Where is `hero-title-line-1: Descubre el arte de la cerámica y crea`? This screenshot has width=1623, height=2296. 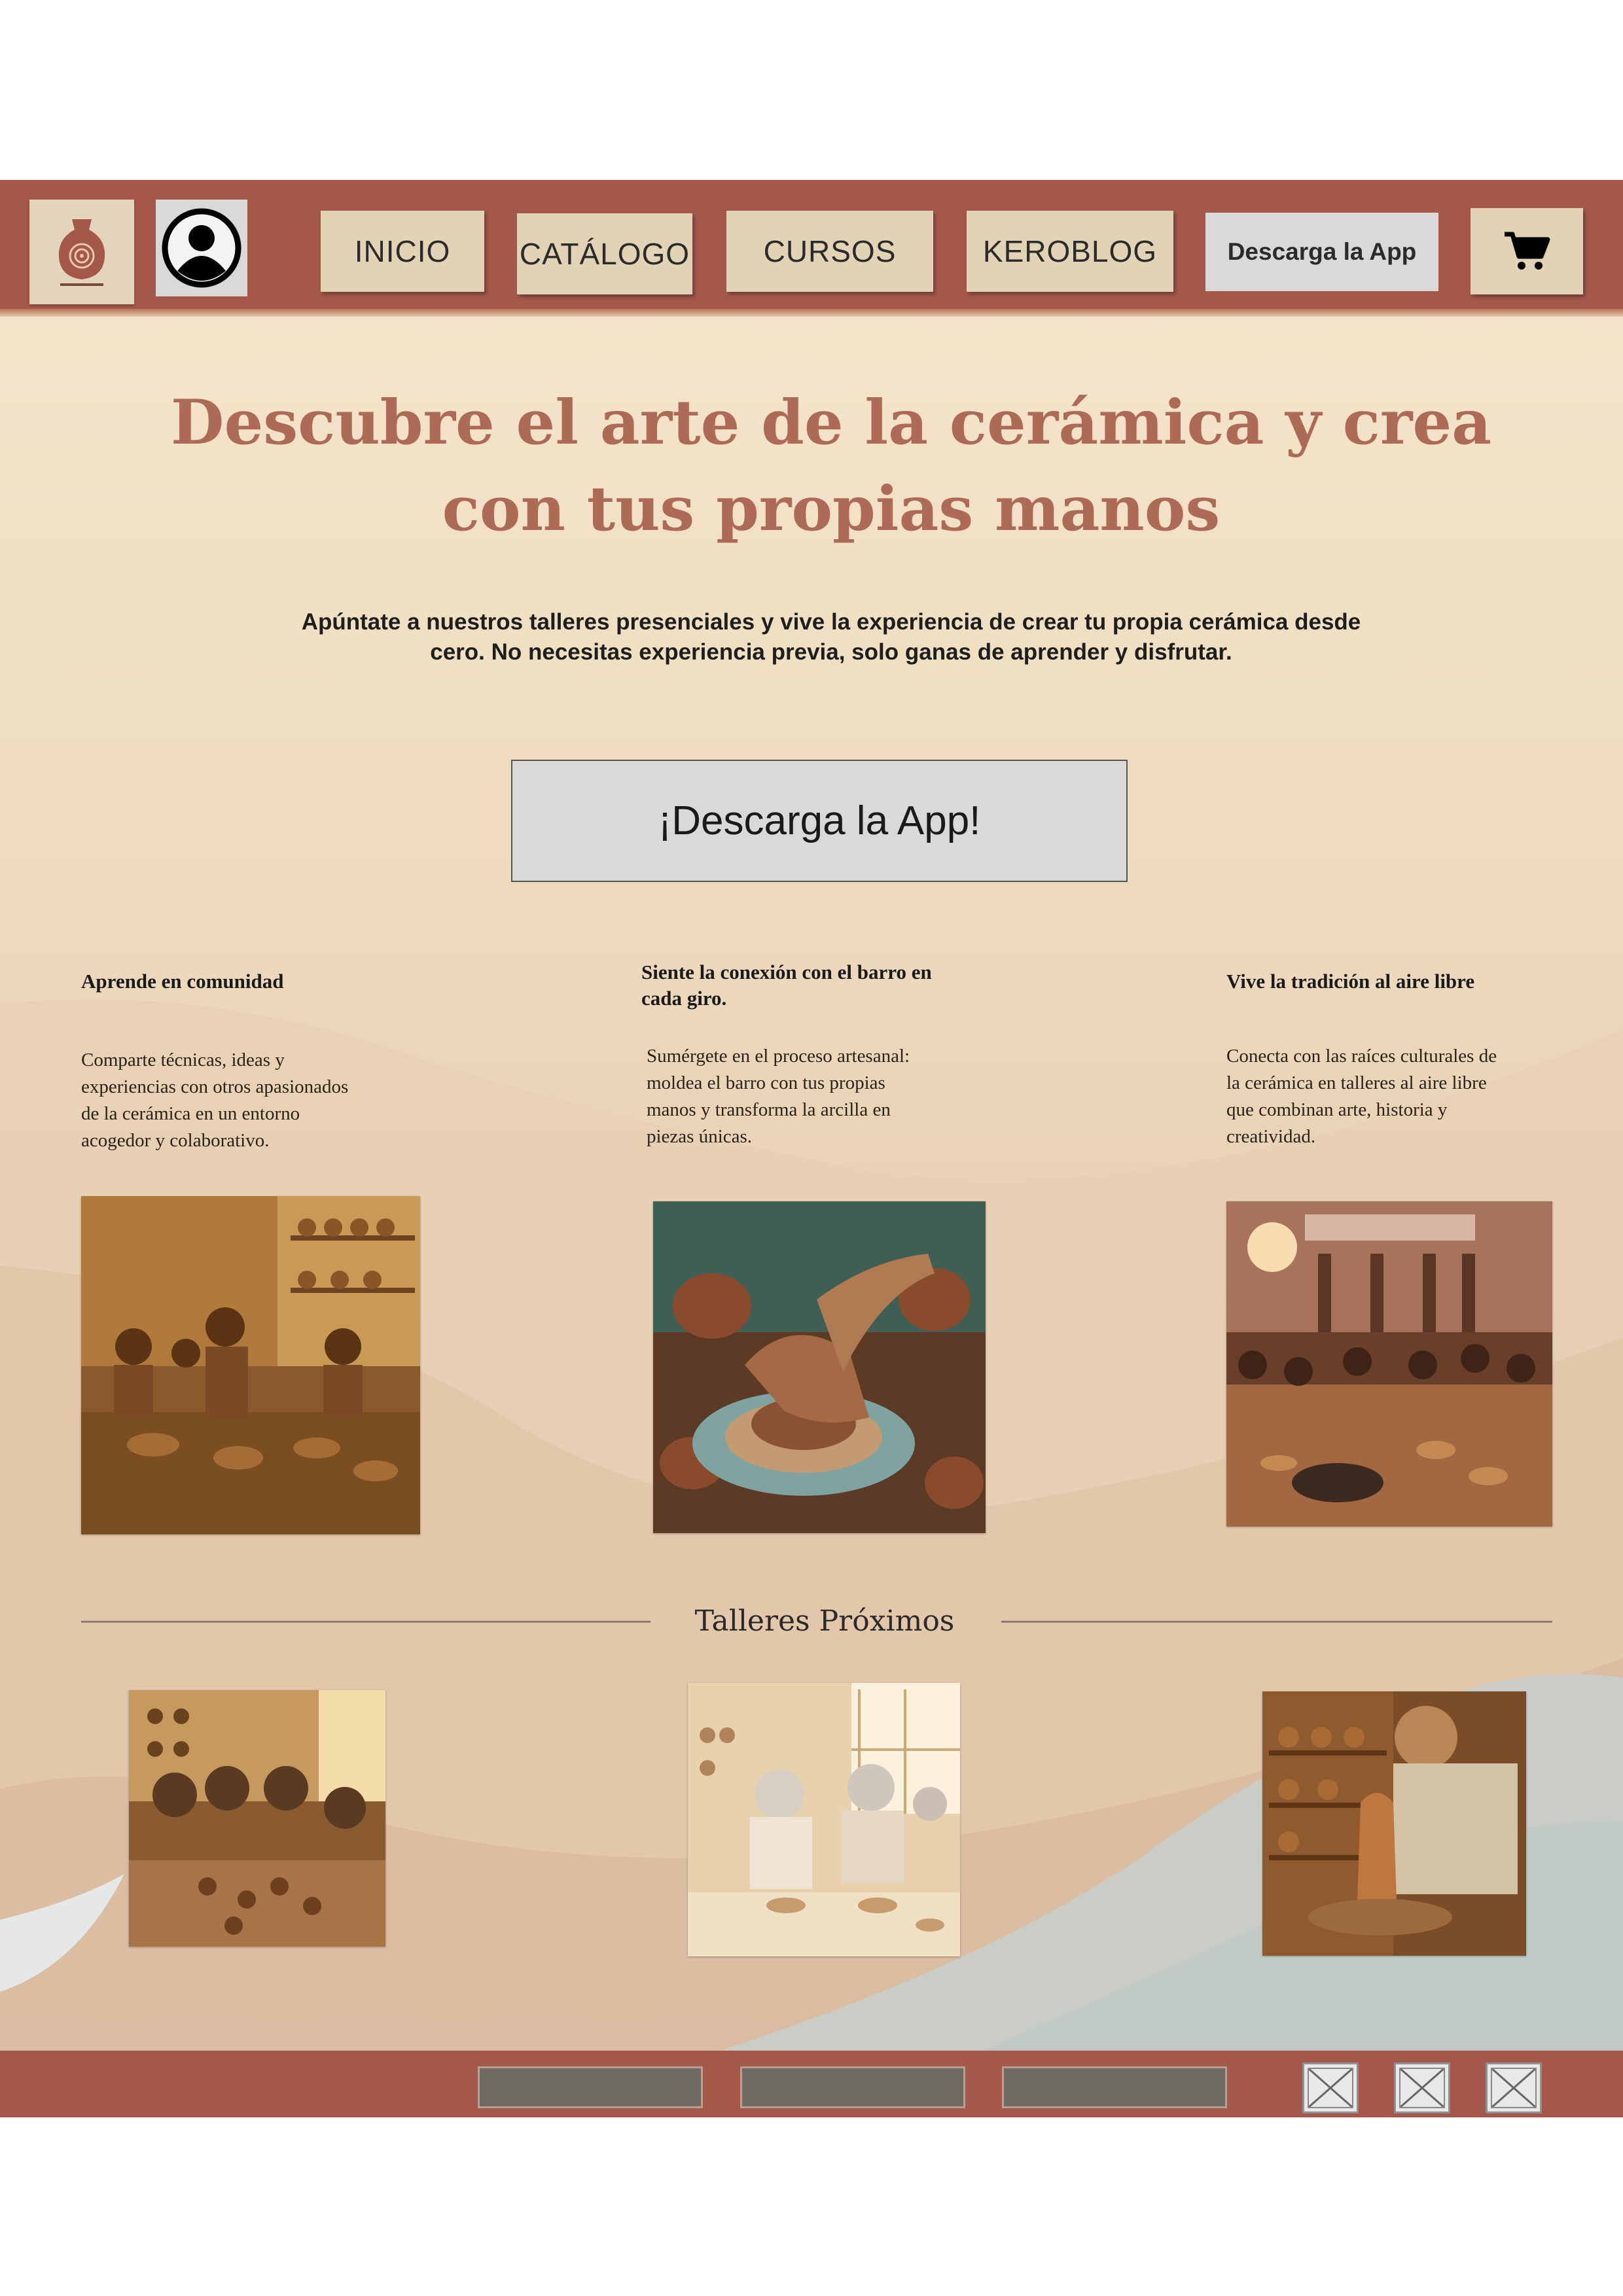
hero-title-line-1: Descubre el arte de la cerámica y crea is located at coordinates (831, 423).